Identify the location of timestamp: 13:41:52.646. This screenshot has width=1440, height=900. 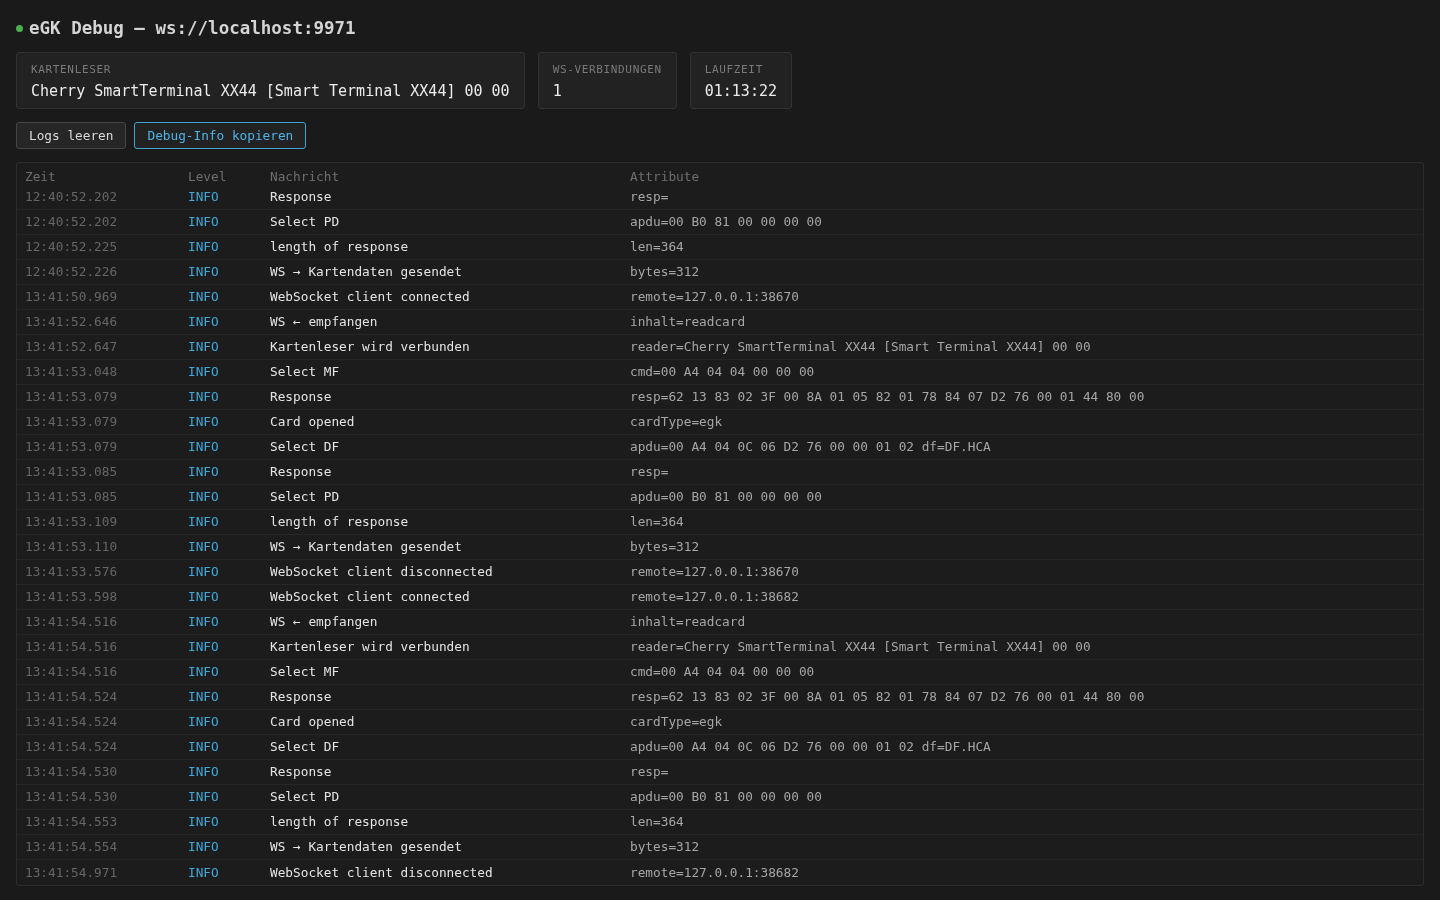
(71, 322).